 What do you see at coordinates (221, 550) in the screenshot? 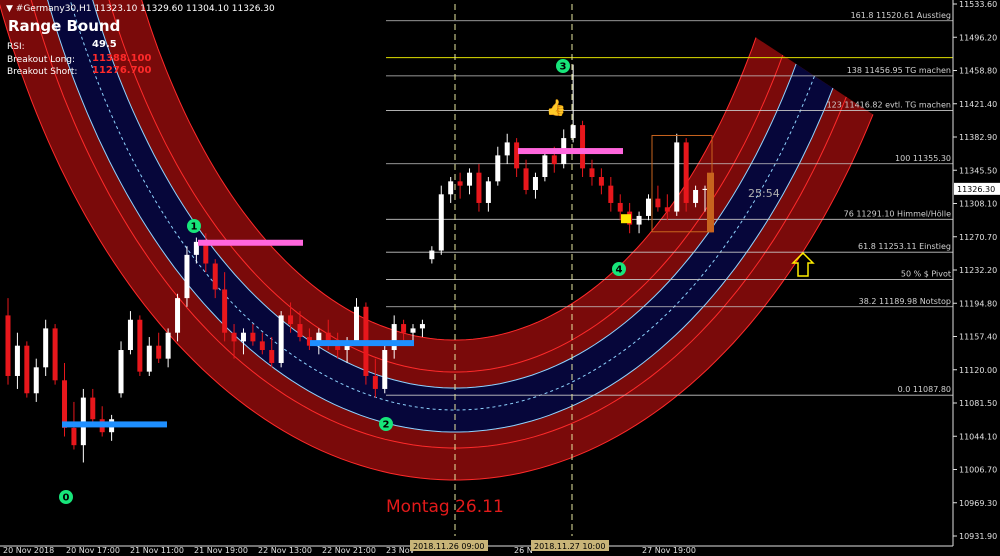
I see `time-tick-label: 21 Nov 19:00` at bounding box center [221, 550].